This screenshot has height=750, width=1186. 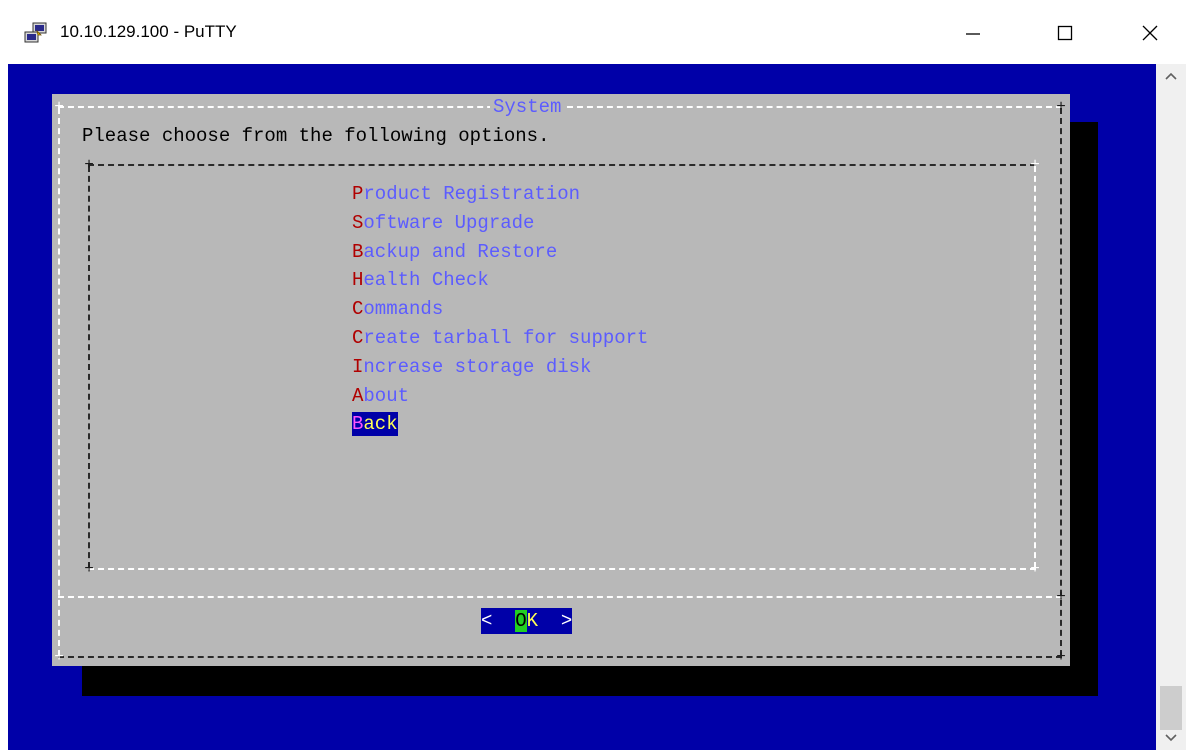 What do you see at coordinates (498, 621) in the screenshot?
I see `ok-button-left-bracket: <` at bounding box center [498, 621].